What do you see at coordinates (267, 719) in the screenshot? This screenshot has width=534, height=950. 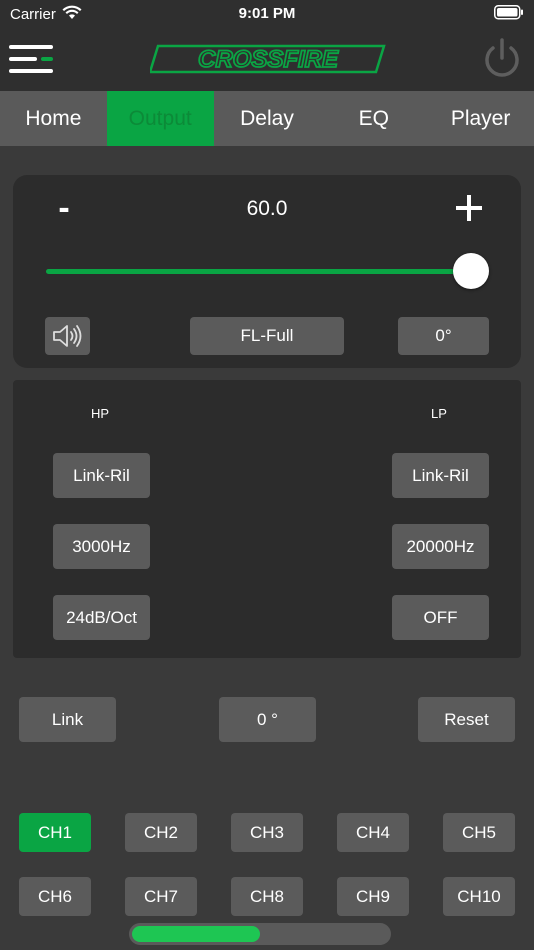 I see `phase-degree-button: 0 °` at bounding box center [267, 719].